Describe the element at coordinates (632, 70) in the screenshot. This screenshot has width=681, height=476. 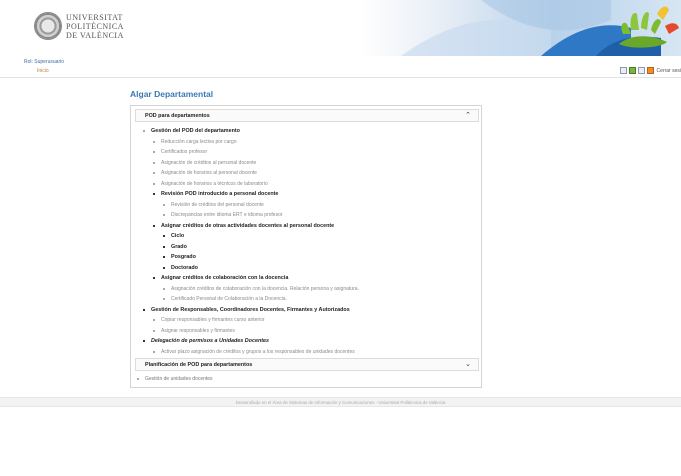
I see `info-icon` at that location.